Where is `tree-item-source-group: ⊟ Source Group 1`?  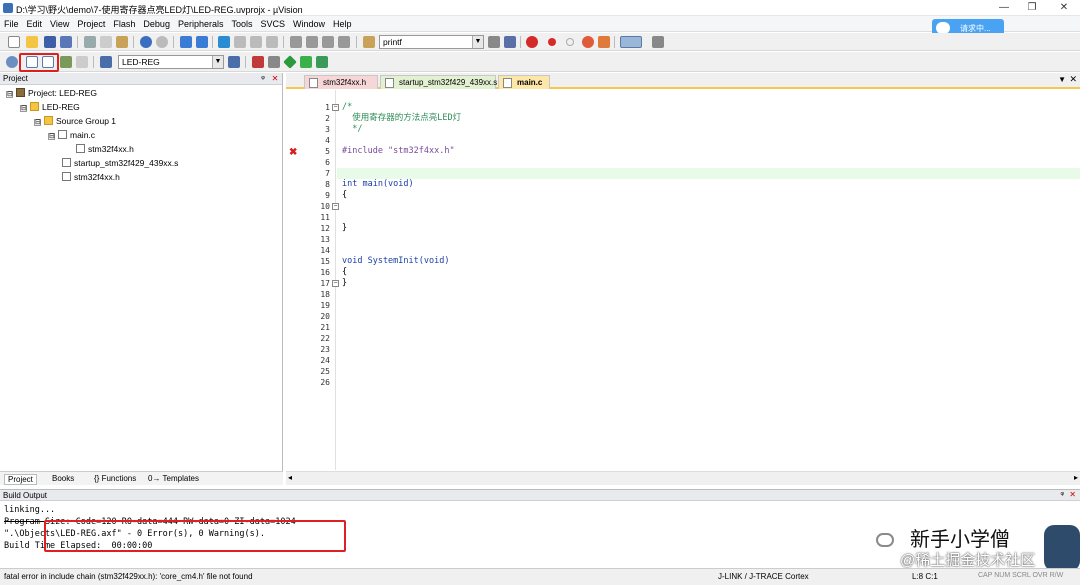 tree-item-source-group: ⊟ Source Group 1 is located at coordinates (75, 121).